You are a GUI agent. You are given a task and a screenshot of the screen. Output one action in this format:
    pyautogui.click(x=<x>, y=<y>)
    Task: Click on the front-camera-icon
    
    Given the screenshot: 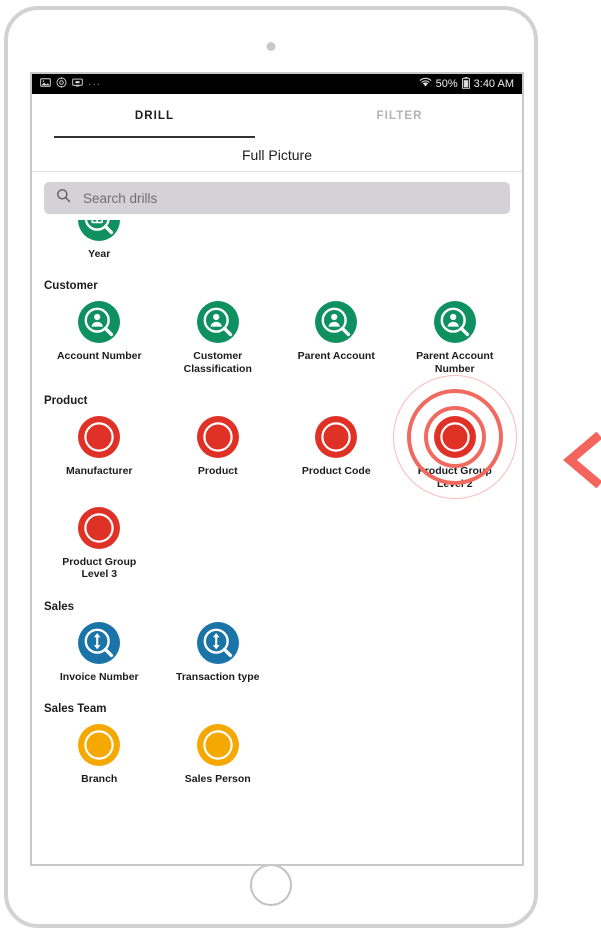 What is the action you would take?
    pyautogui.click(x=271, y=46)
    